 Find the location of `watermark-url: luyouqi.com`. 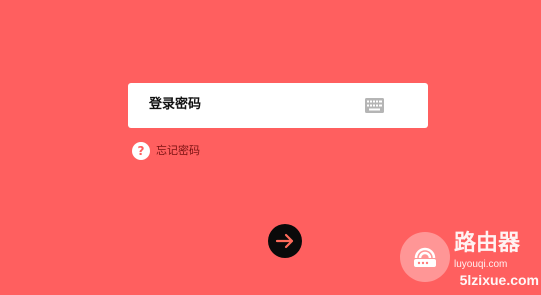

watermark-url: luyouqi.com is located at coordinates (481, 264).